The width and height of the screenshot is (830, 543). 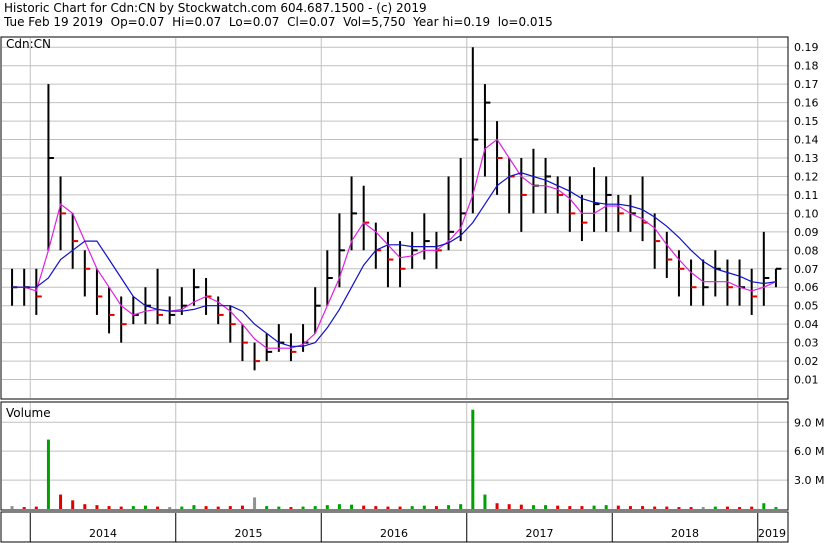 I want to click on price-tick-label: 0.09, so click(x=806, y=232).